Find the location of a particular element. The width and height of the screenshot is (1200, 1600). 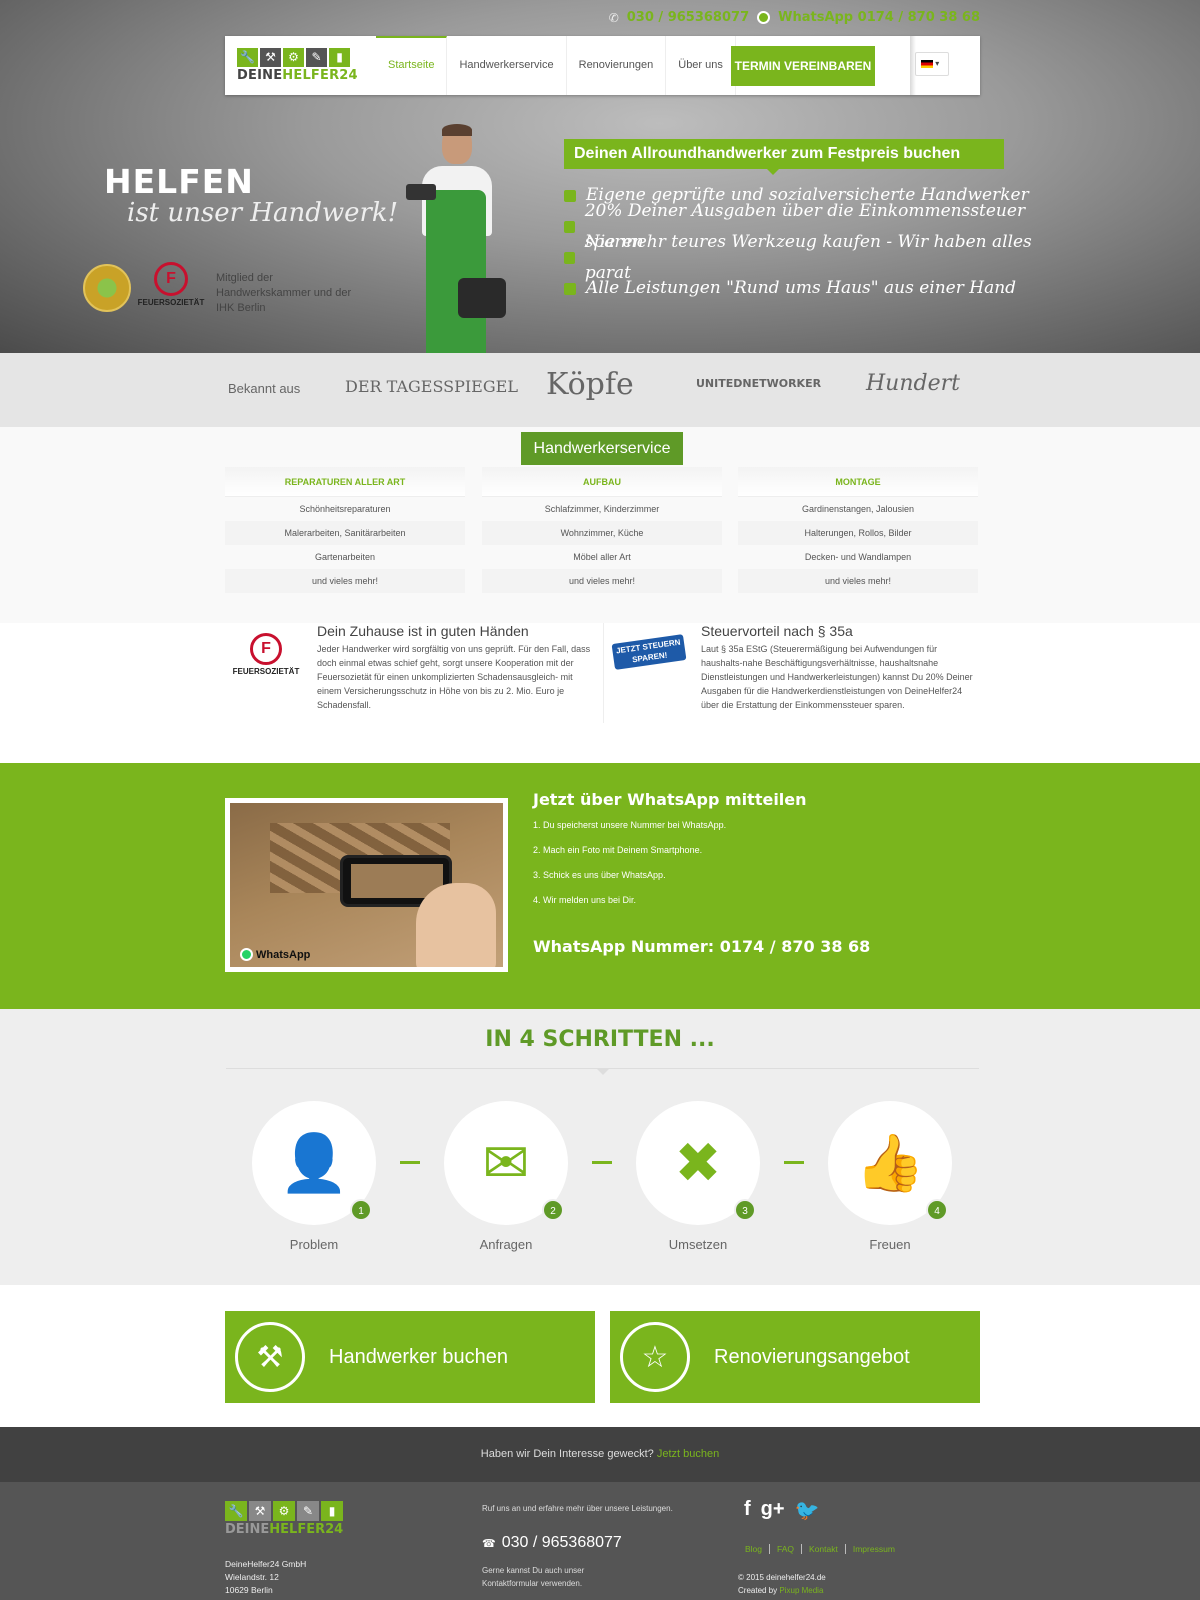

nav-renovierungen: Renovierungen is located at coordinates (617, 65).